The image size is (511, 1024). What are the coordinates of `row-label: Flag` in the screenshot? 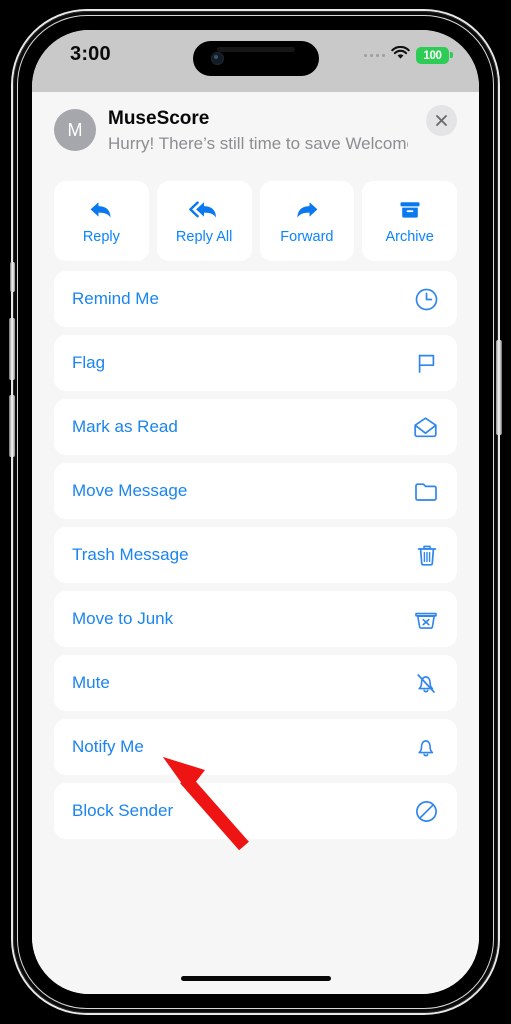 It's located at (89, 362).